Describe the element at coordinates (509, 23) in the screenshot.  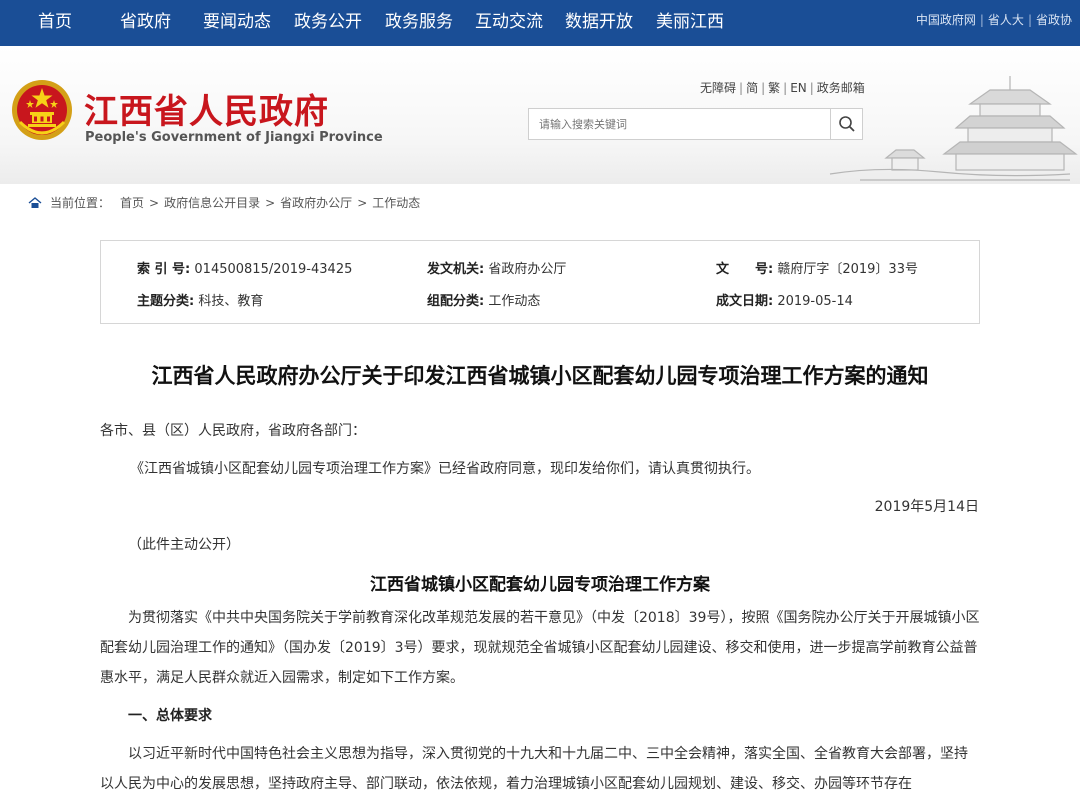
I see `nav-item-interaction: 互动交流` at that location.